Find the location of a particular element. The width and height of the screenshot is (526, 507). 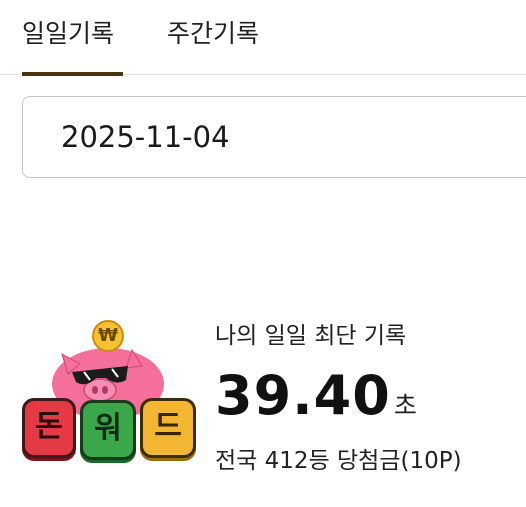

record-label: 나의 일일 최단 기록 is located at coordinates (311, 336).